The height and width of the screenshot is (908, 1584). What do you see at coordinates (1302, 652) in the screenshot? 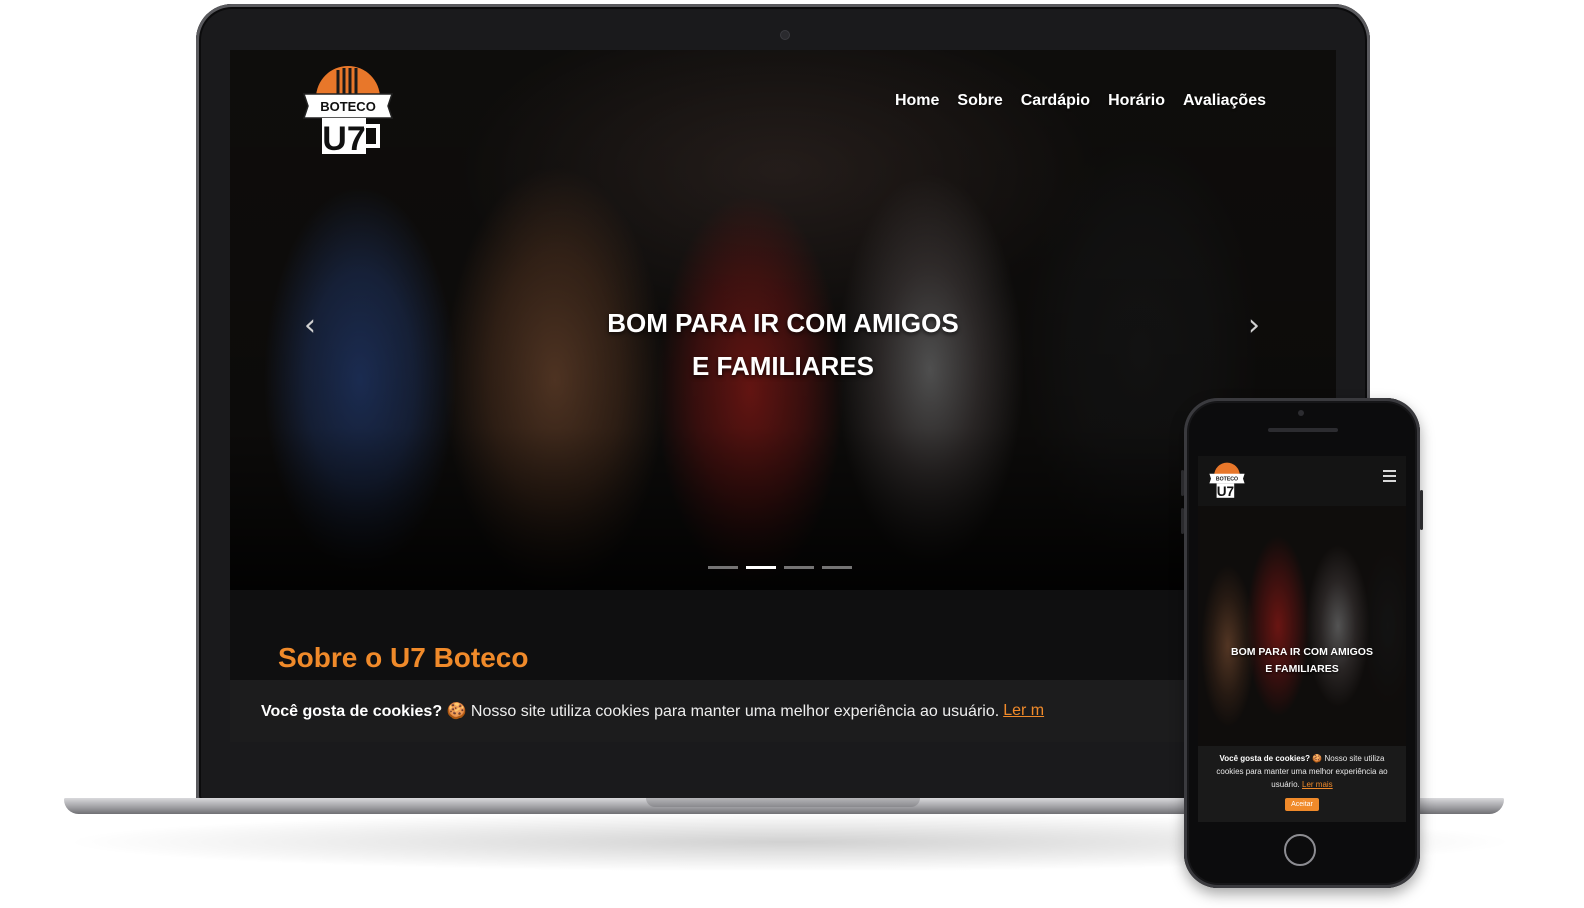
I see `mobile-hero-title-line1: BOM PARA IR COM AMIGOS` at bounding box center [1302, 652].